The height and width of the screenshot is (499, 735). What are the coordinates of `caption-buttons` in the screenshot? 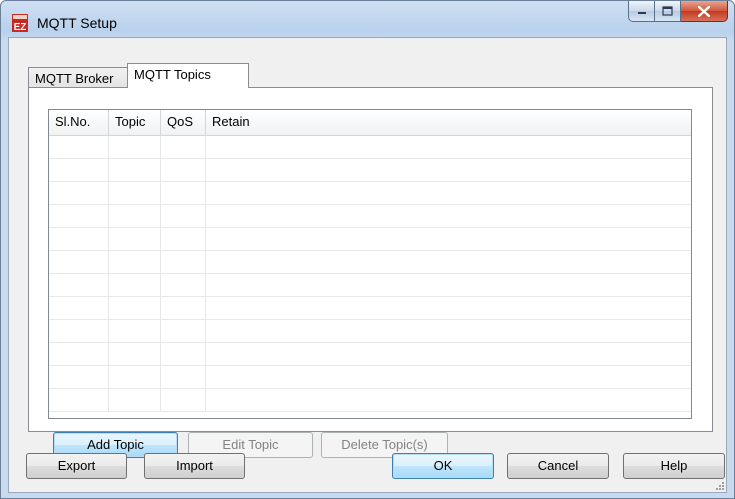 It's located at (678, 12).